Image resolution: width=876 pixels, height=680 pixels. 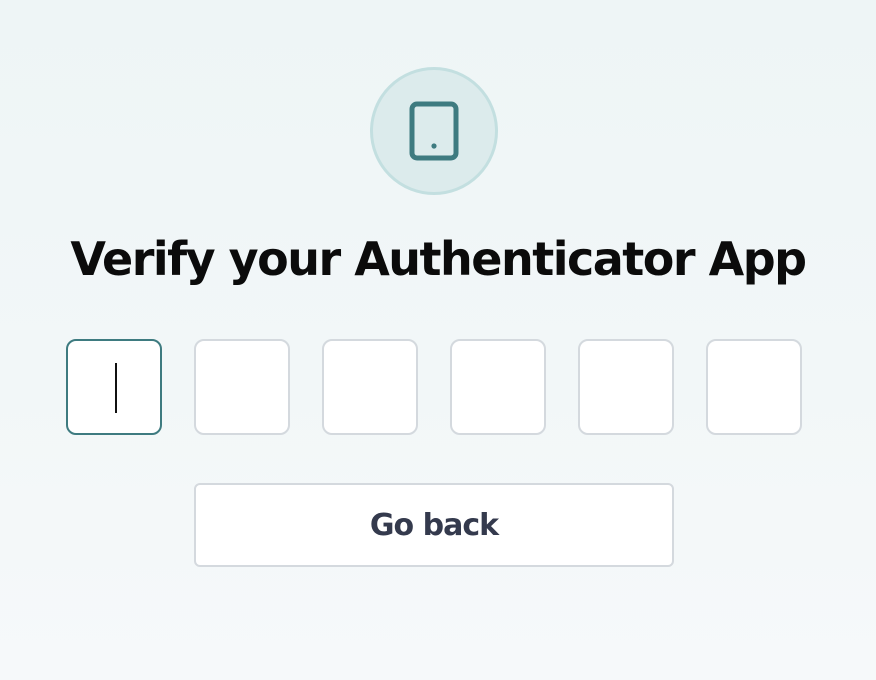 I want to click on tablet-icon, so click(x=434, y=131).